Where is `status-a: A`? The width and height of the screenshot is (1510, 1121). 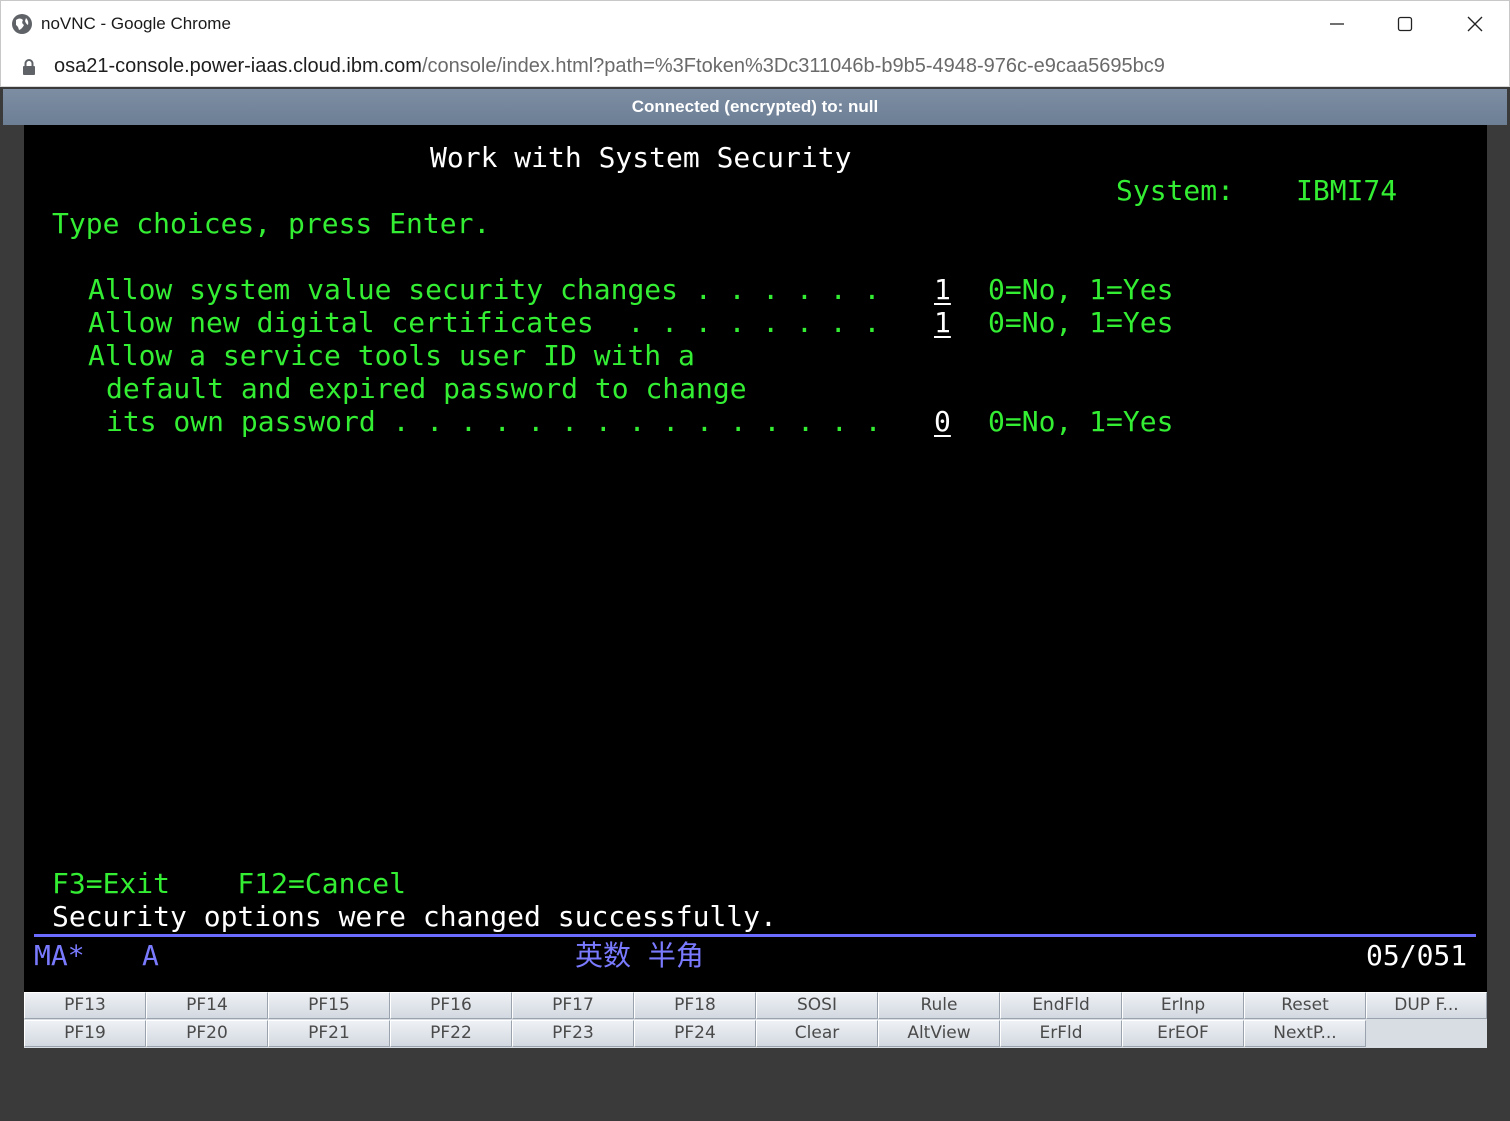 status-a: A is located at coordinates (150, 955).